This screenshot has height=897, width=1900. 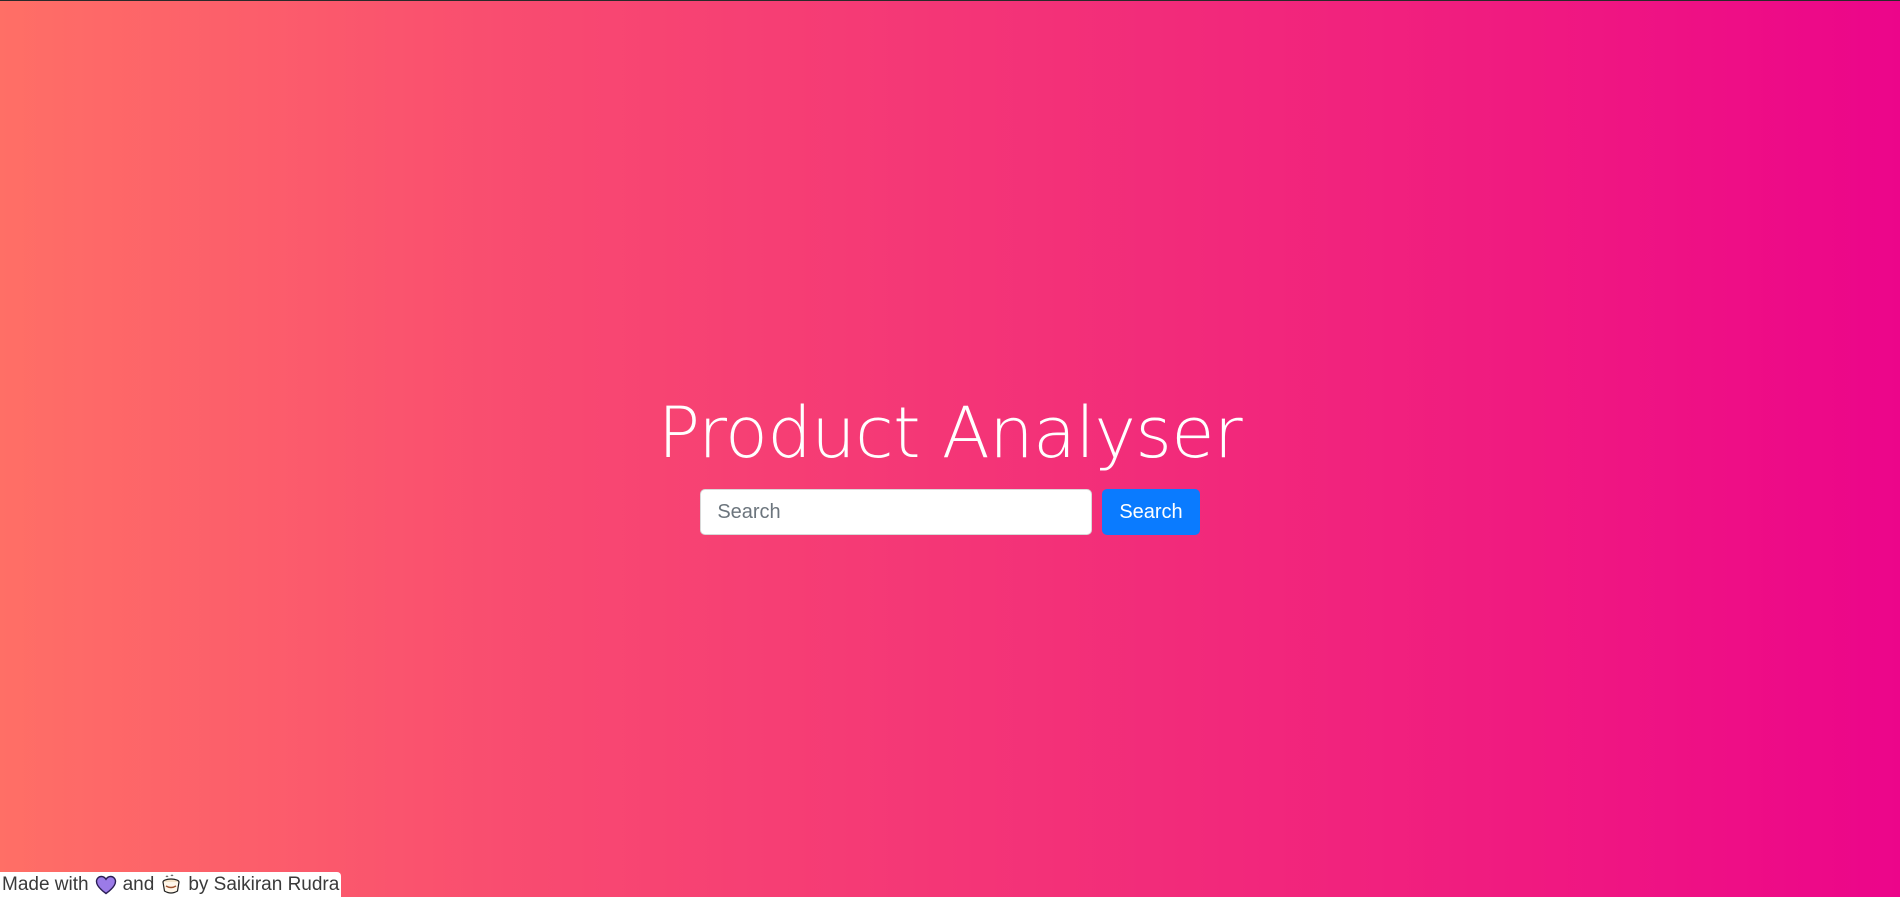 I want to click on search-form: Search, so click(x=950, y=512).